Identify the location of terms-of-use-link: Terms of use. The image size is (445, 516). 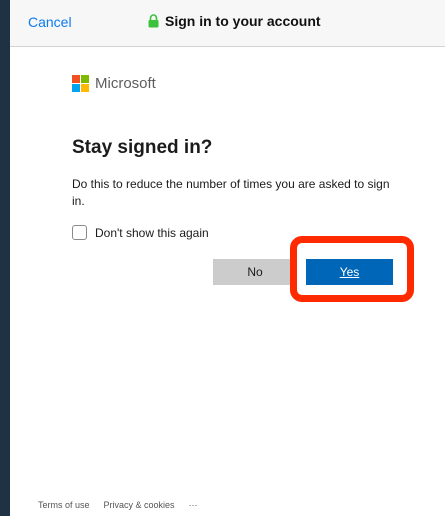
(64, 505).